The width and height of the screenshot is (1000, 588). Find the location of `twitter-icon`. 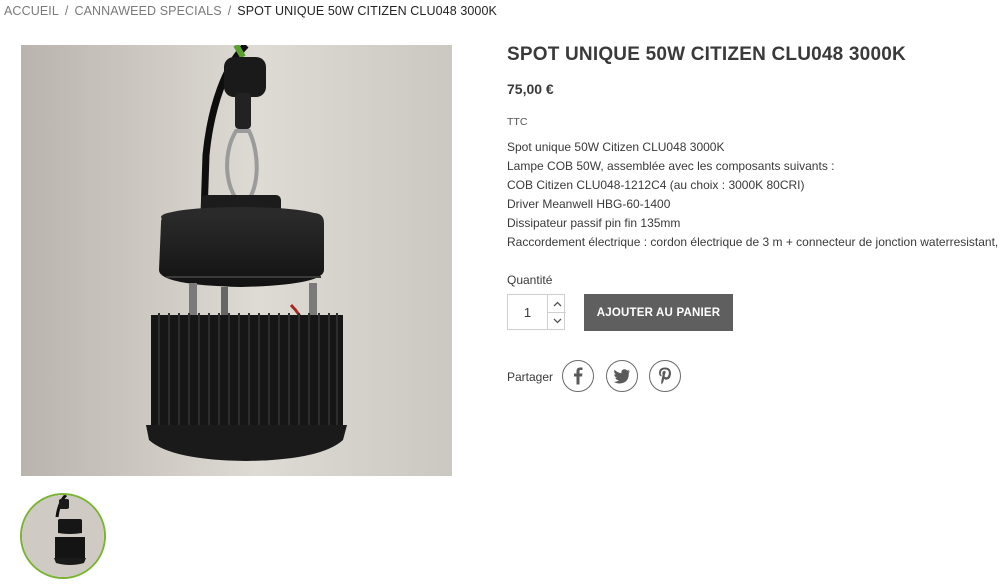

twitter-icon is located at coordinates (621, 376).